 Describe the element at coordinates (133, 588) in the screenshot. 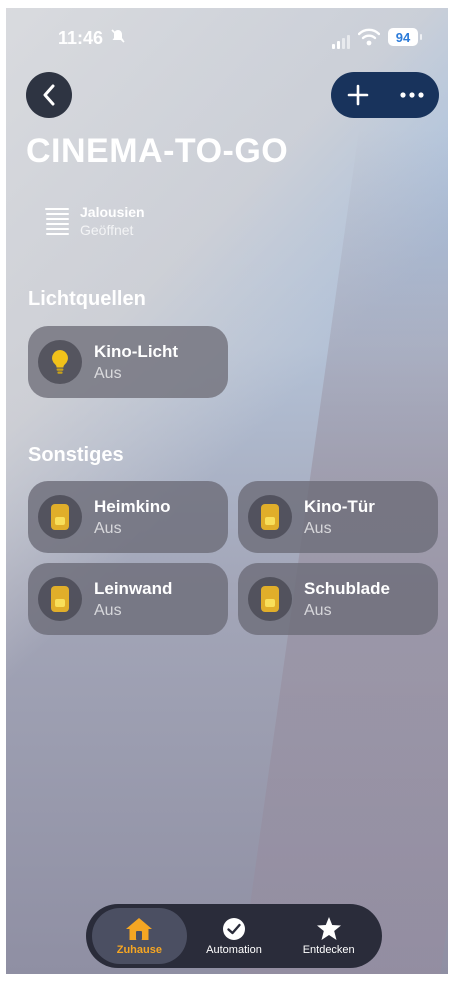

I see `accessory-name: Leinwand` at that location.